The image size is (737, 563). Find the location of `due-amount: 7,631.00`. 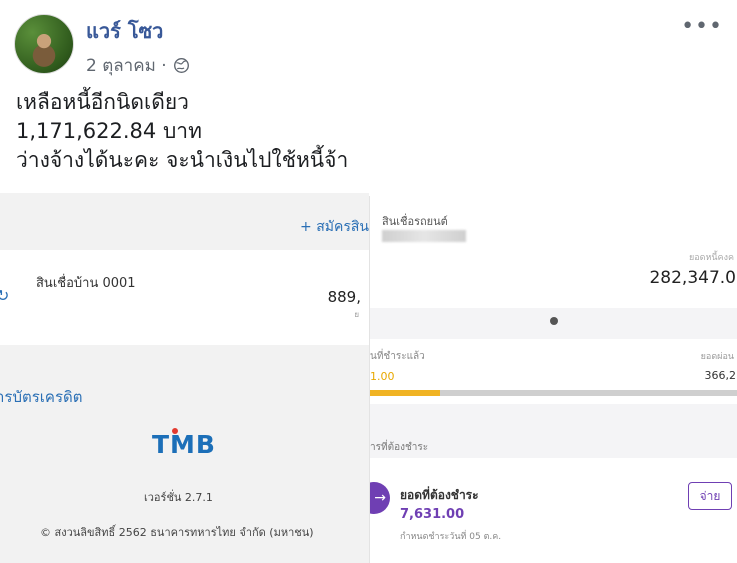

due-amount: 7,631.00 is located at coordinates (432, 514).